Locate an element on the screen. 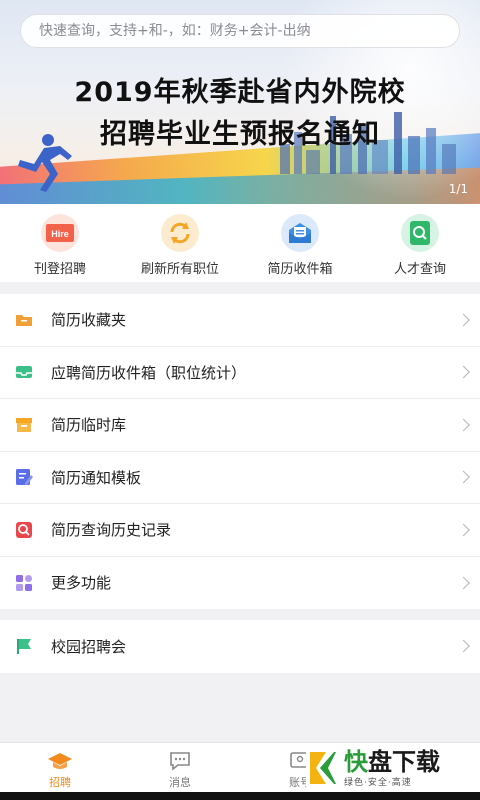 The height and width of the screenshot is (800, 480). watermark-tagline: 绿色·安全·高速 is located at coordinates (378, 782).